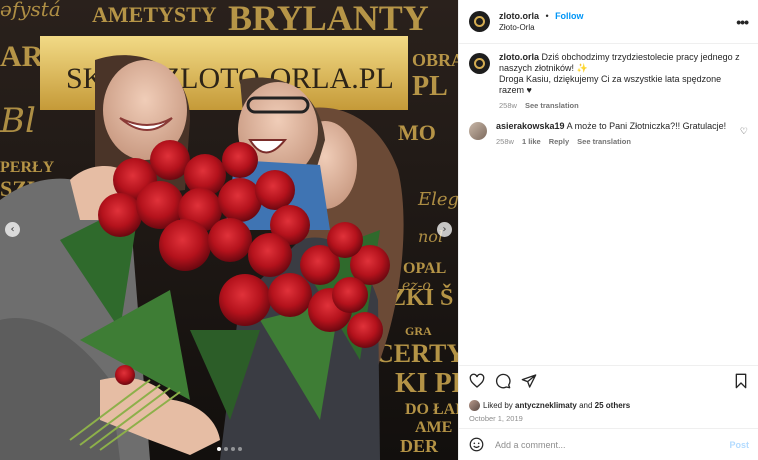 The height and width of the screenshot is (460, 758). I want to click on caption-username: zloto.orla, so click(519, 57).